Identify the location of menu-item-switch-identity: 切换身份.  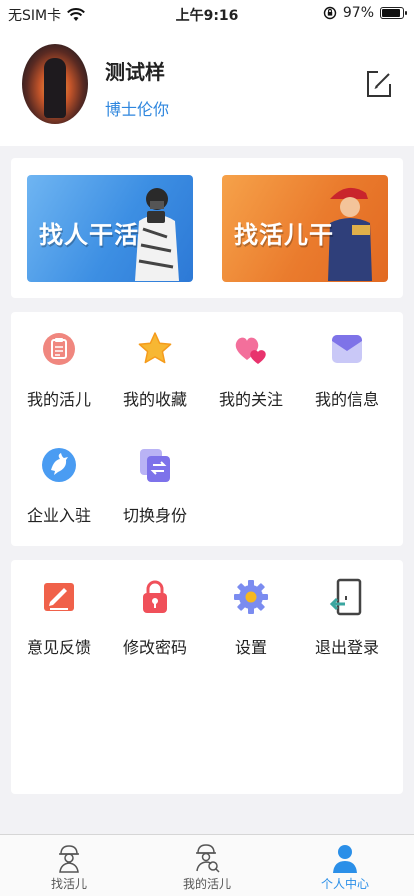
(155, 478).